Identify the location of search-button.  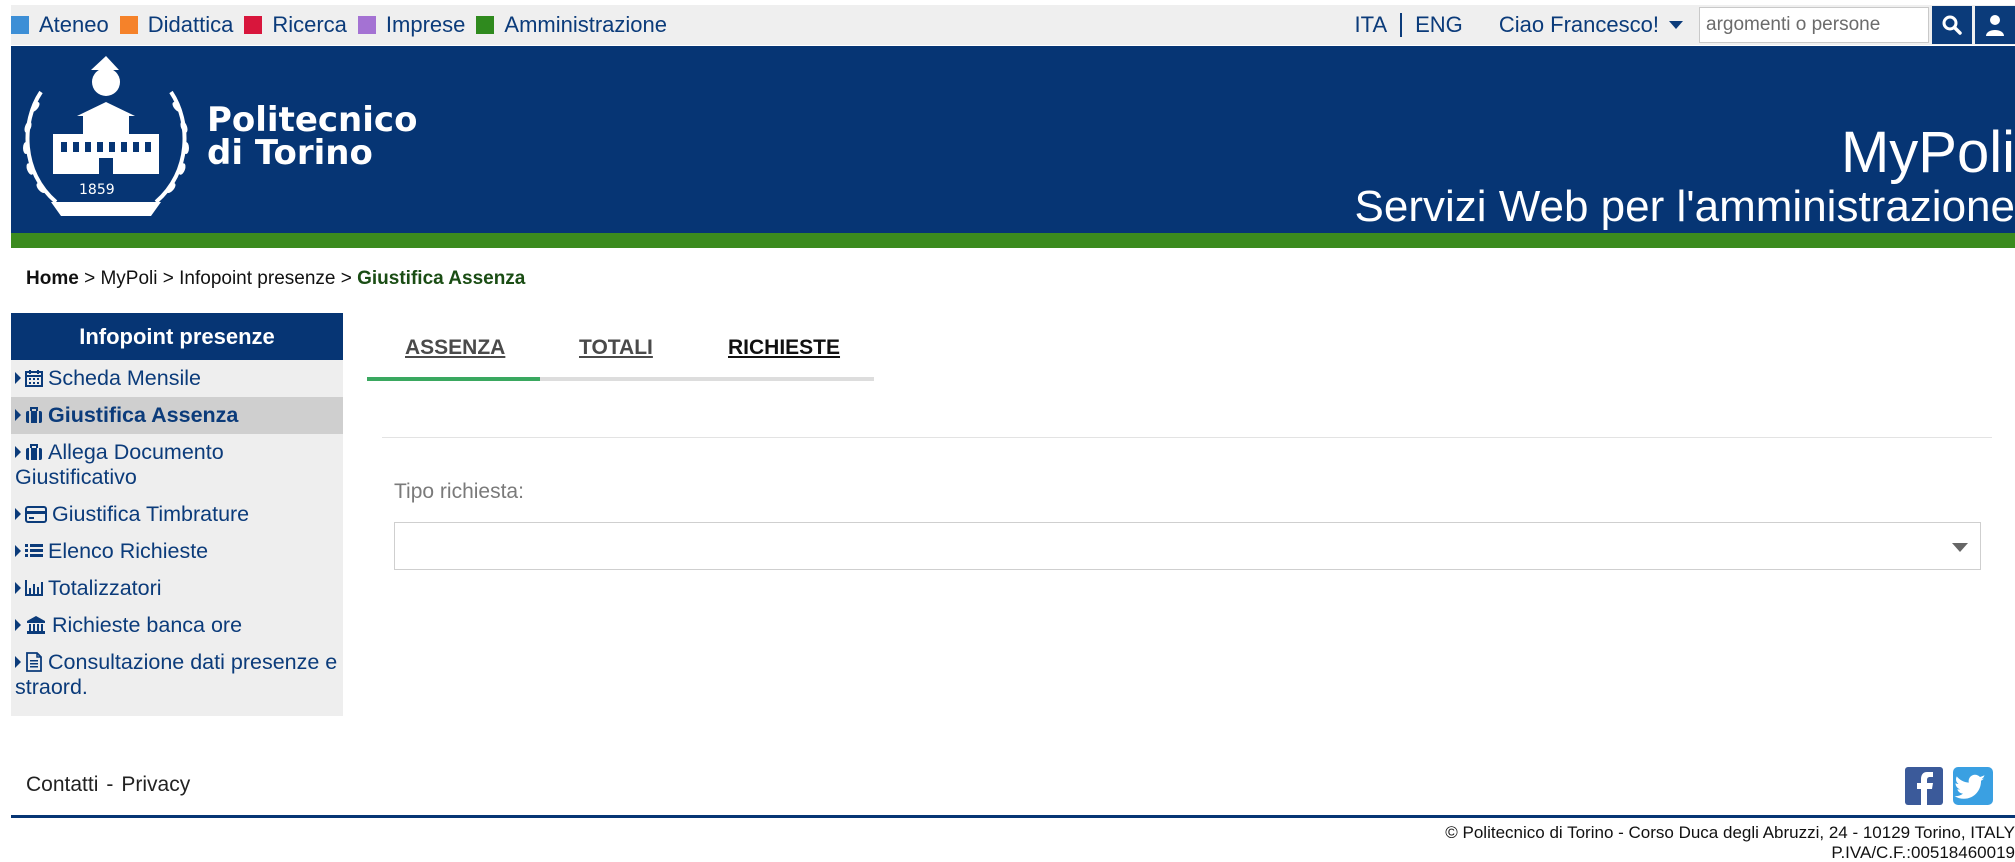
(1952, 25).